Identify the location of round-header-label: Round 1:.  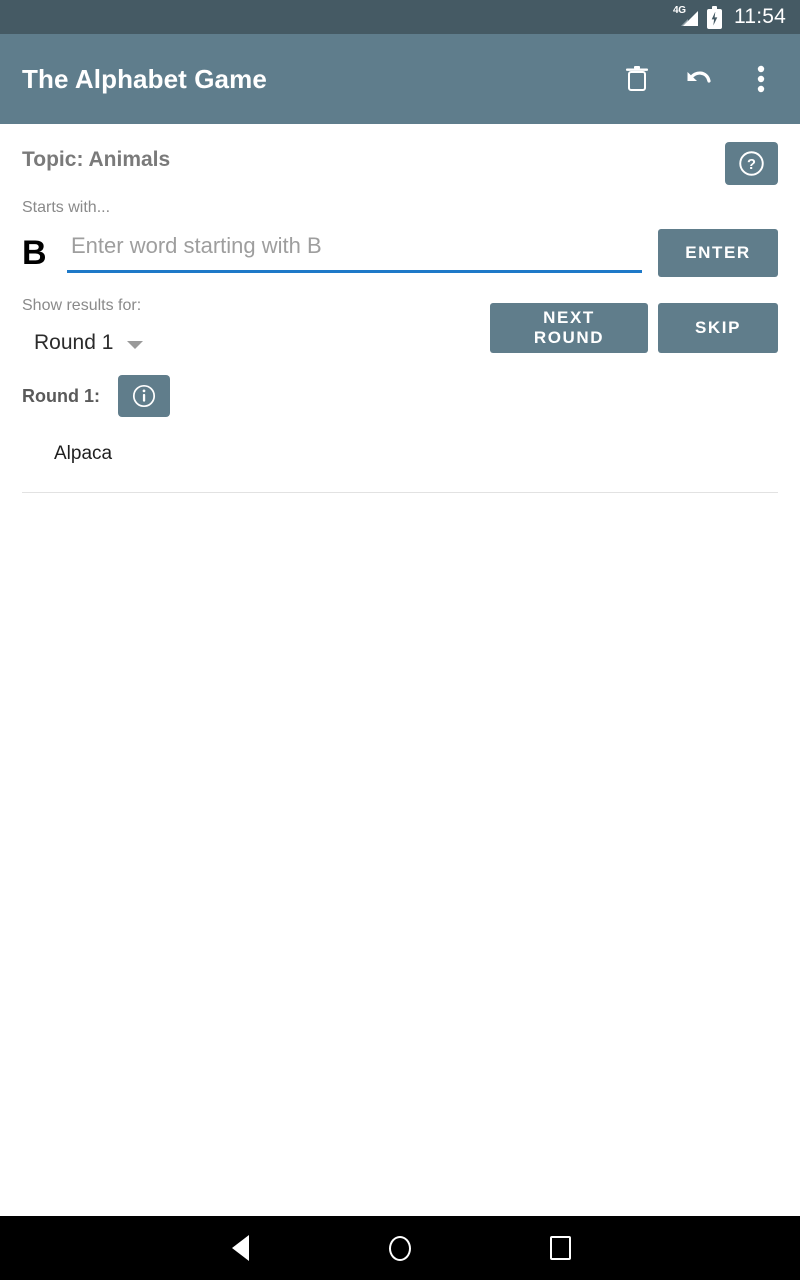
(61, 395).